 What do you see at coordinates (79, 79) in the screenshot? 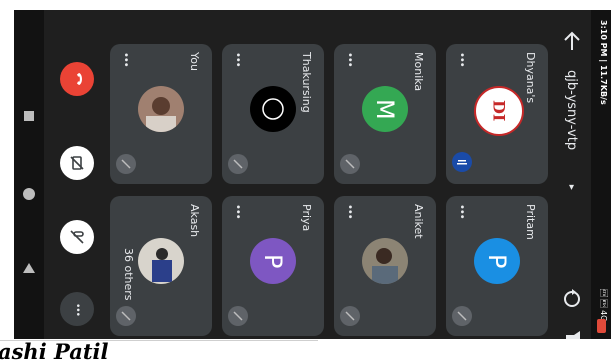
I see `phone-hangup-icon` at bounding box center [79, 79].